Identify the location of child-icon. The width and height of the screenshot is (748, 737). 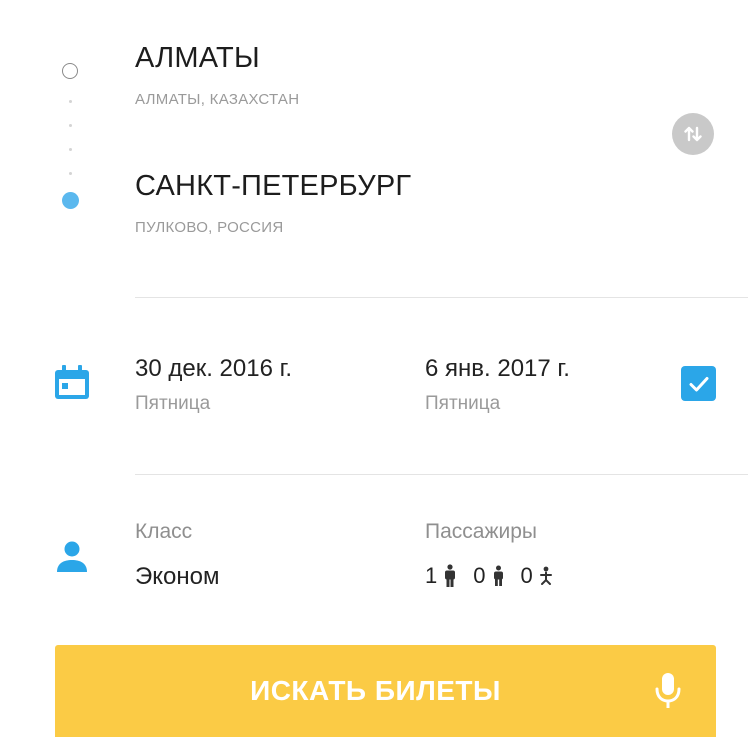
(498, 575).